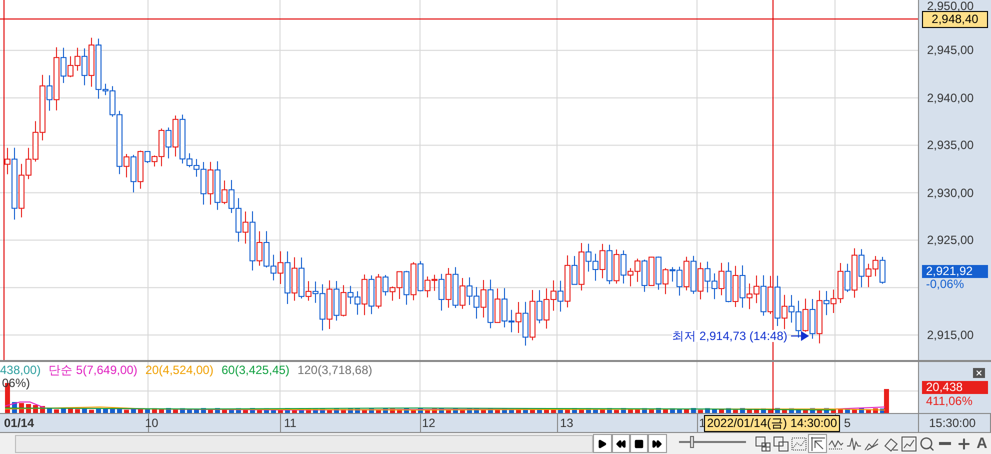  I want to click on low-price-annotation: 최저 2,914,73 (14:48), so click(730, 336).